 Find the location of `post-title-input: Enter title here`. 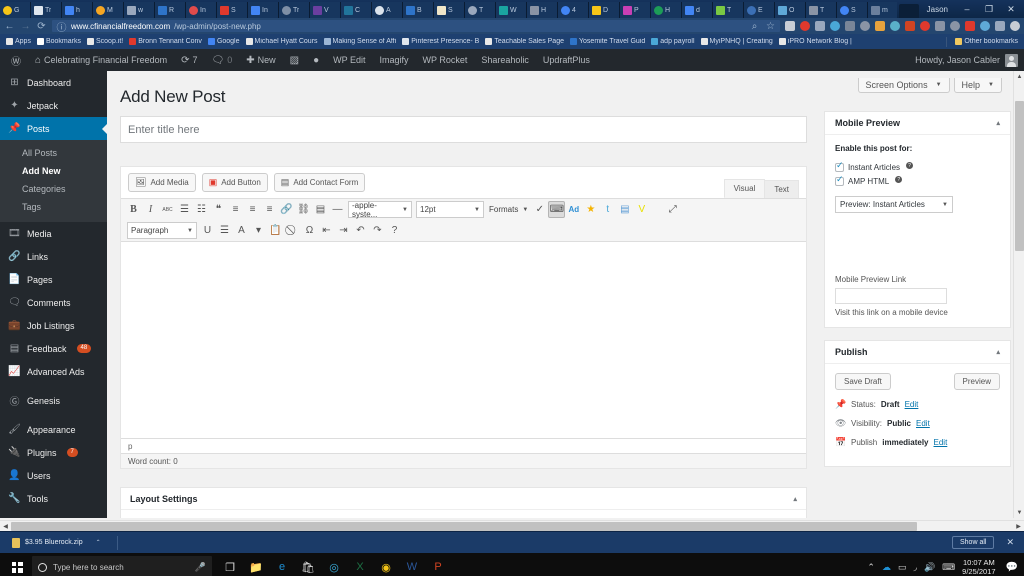

post-title-input: Enter title here is located at coordinates (463, 129).